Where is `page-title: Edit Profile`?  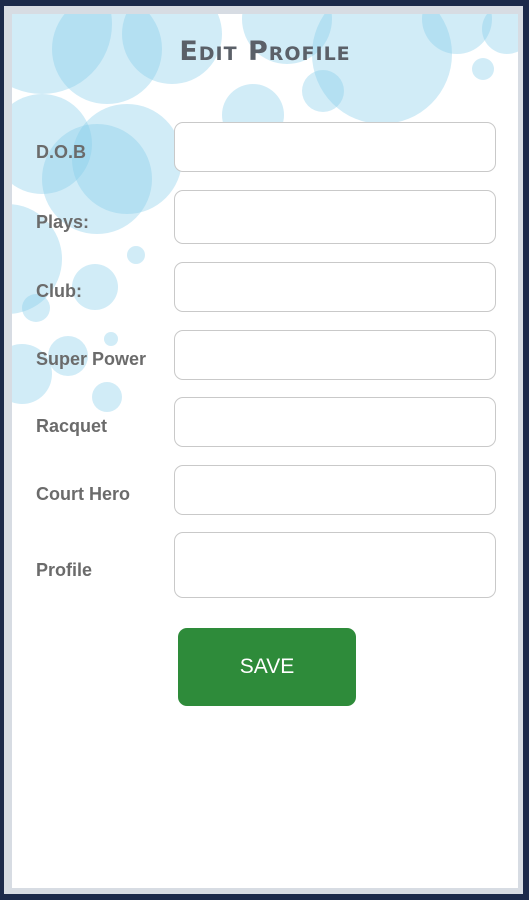 page-title: Edit Profile is located at coordinates (265, 51).